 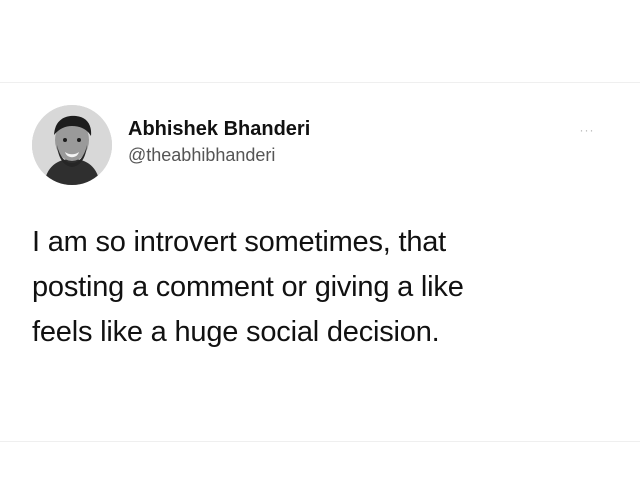 I want to click on display-name: Abhishek Bhanderi, so click(x=219, y=129).